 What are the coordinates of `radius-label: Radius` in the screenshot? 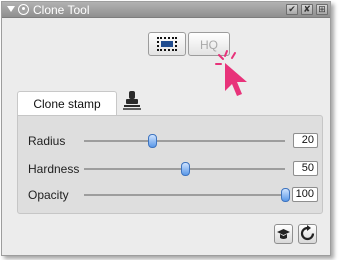 It's located at (47, 141).